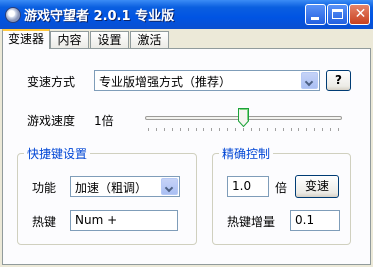 Image resolution: width=373 pixels, height=267 pixels. What do you see at coordinates (57, 153) in the screenshot?
I see `hotkey-group-title: 快捷键设置` at bounding box center [57, 153].